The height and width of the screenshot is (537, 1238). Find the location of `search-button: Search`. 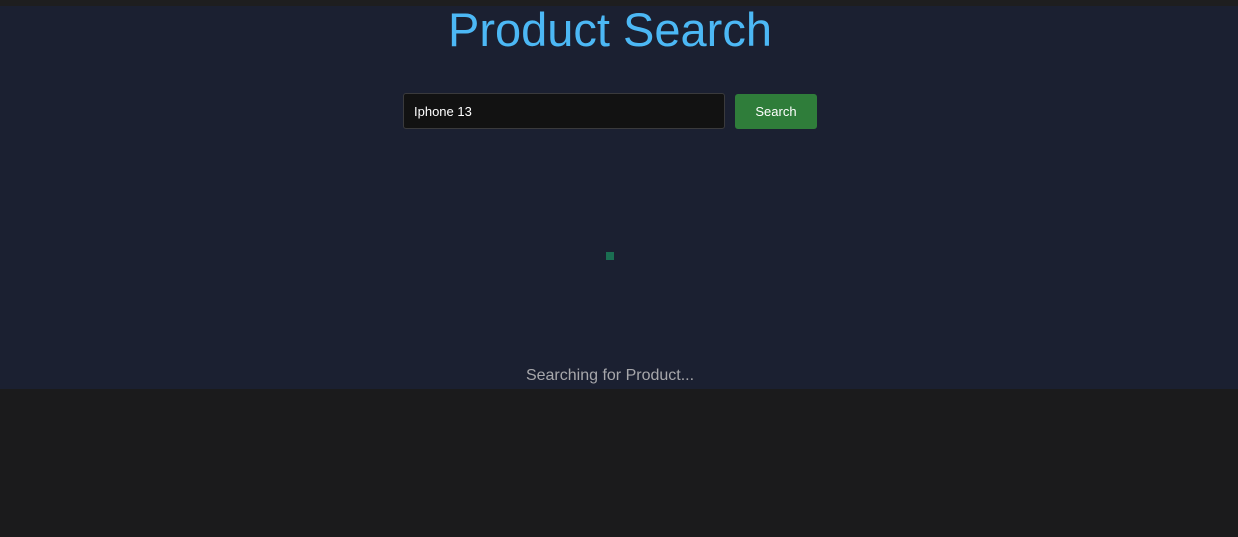

search-button: Search is located at coordinates (776, 111).